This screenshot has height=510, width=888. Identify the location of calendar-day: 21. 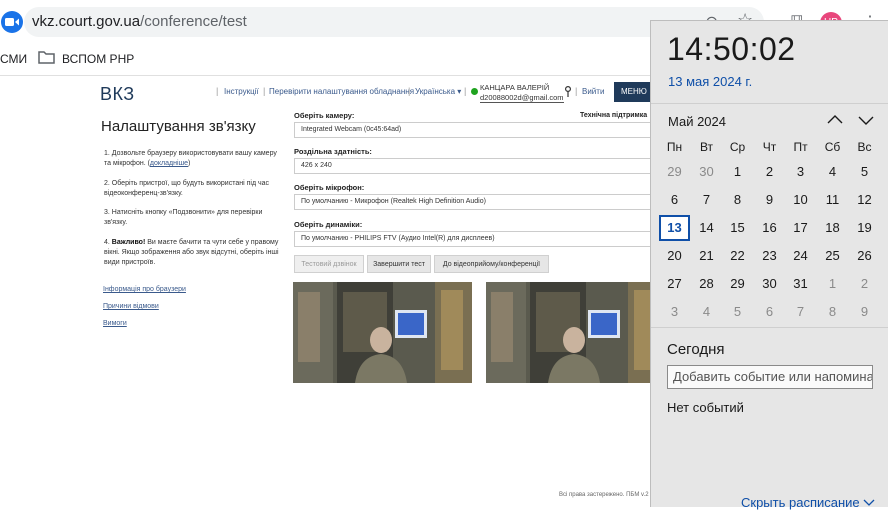
(706, 256).